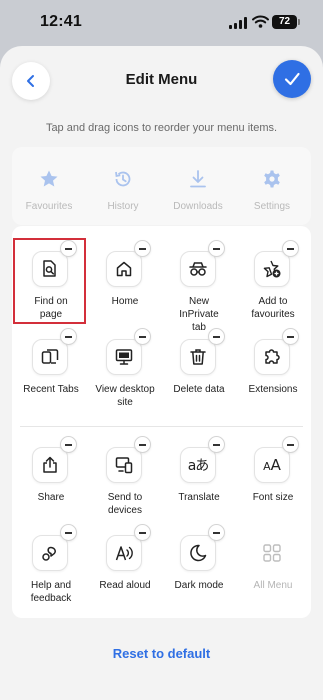 The height and width of the screenshot is (700, 323). I want to click on done-button, so click(292, 79).